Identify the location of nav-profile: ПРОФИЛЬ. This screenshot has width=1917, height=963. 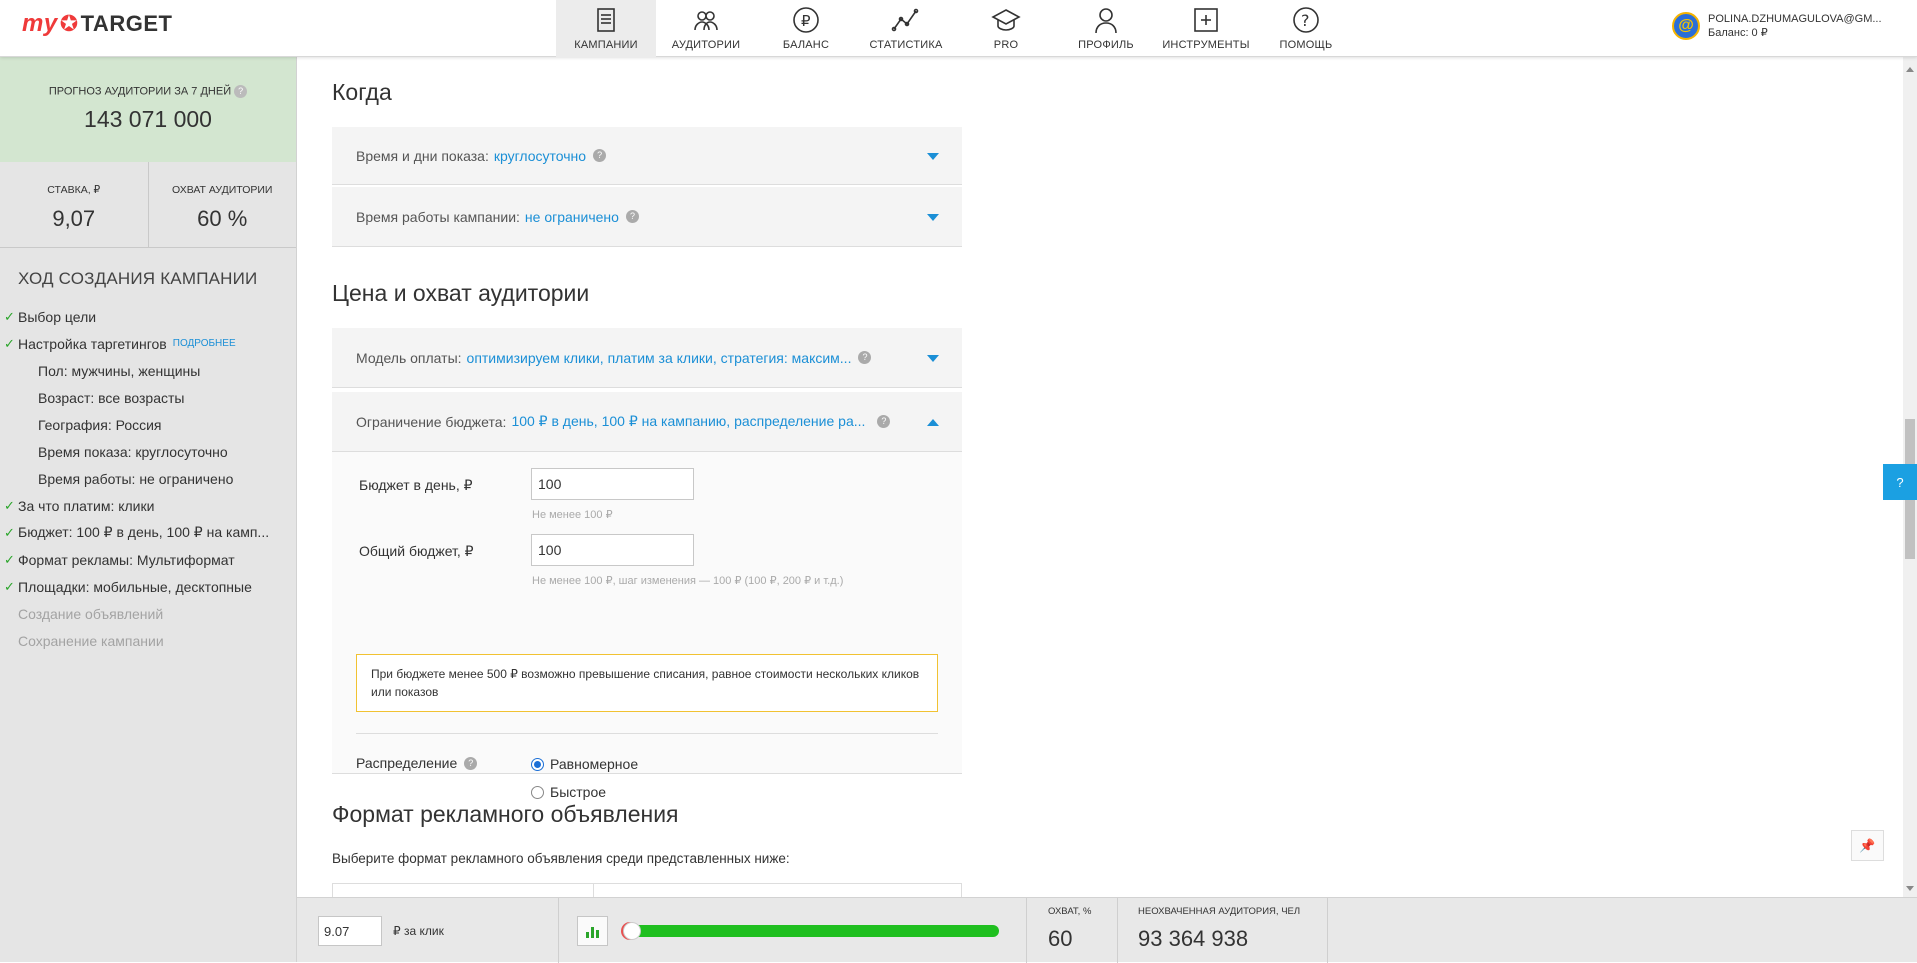
(1106, 28).